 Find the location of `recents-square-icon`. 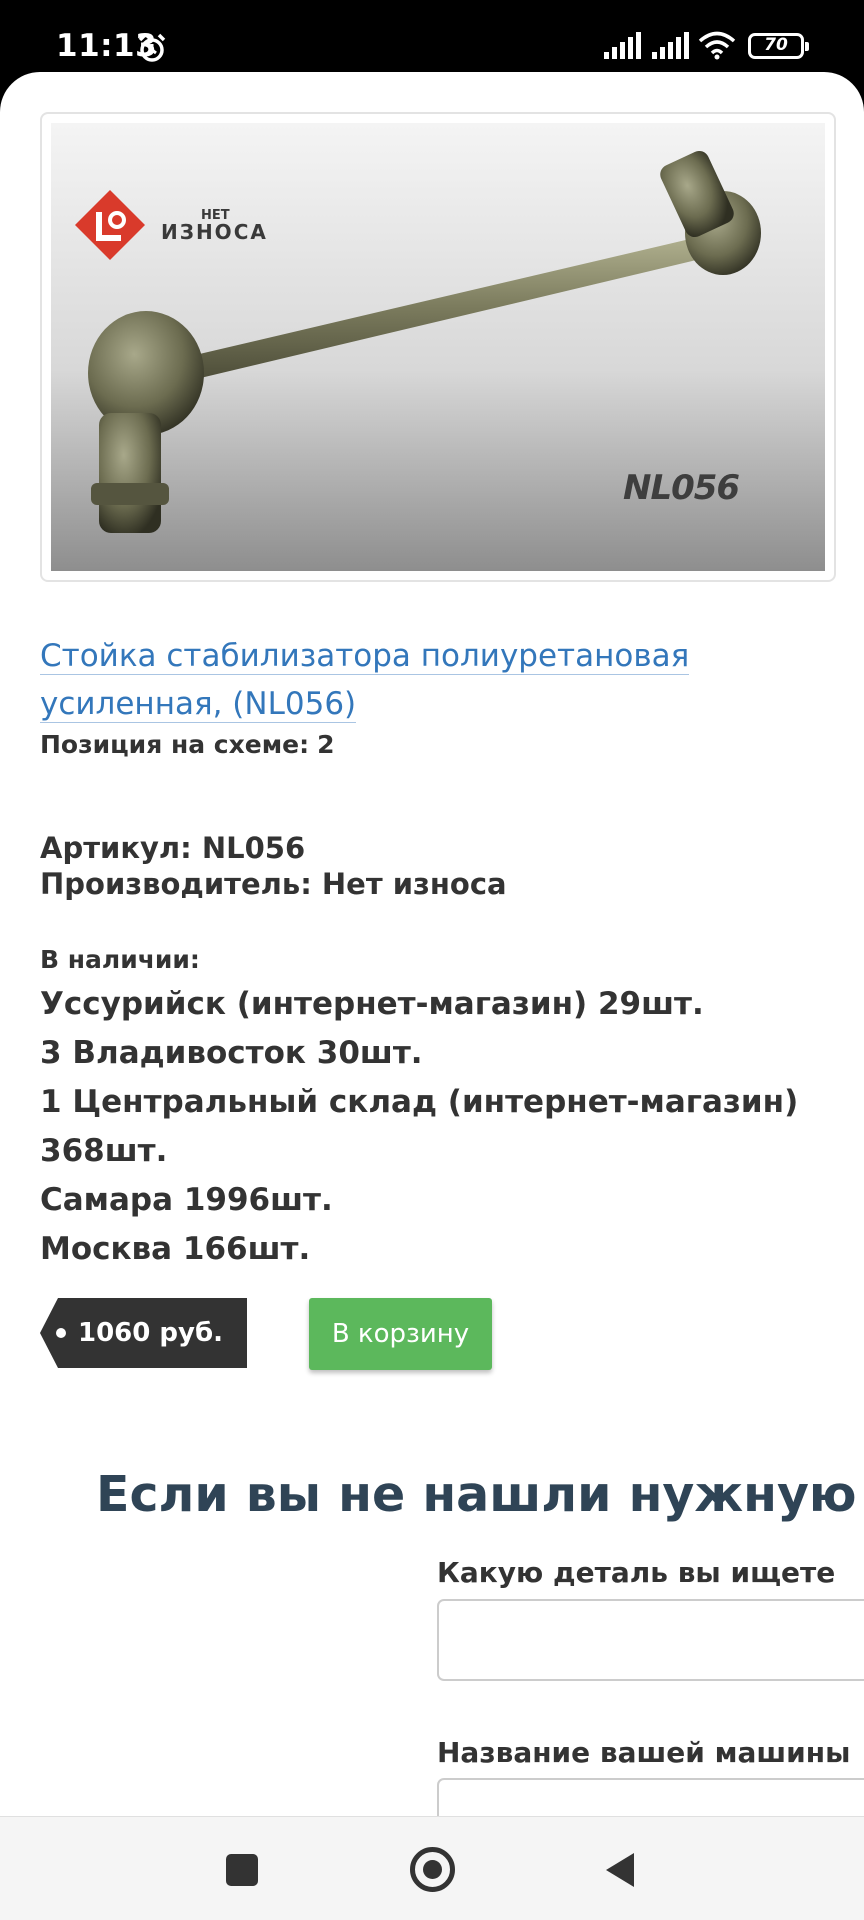

recents-square-icon is located at coordinates (242, 1870).